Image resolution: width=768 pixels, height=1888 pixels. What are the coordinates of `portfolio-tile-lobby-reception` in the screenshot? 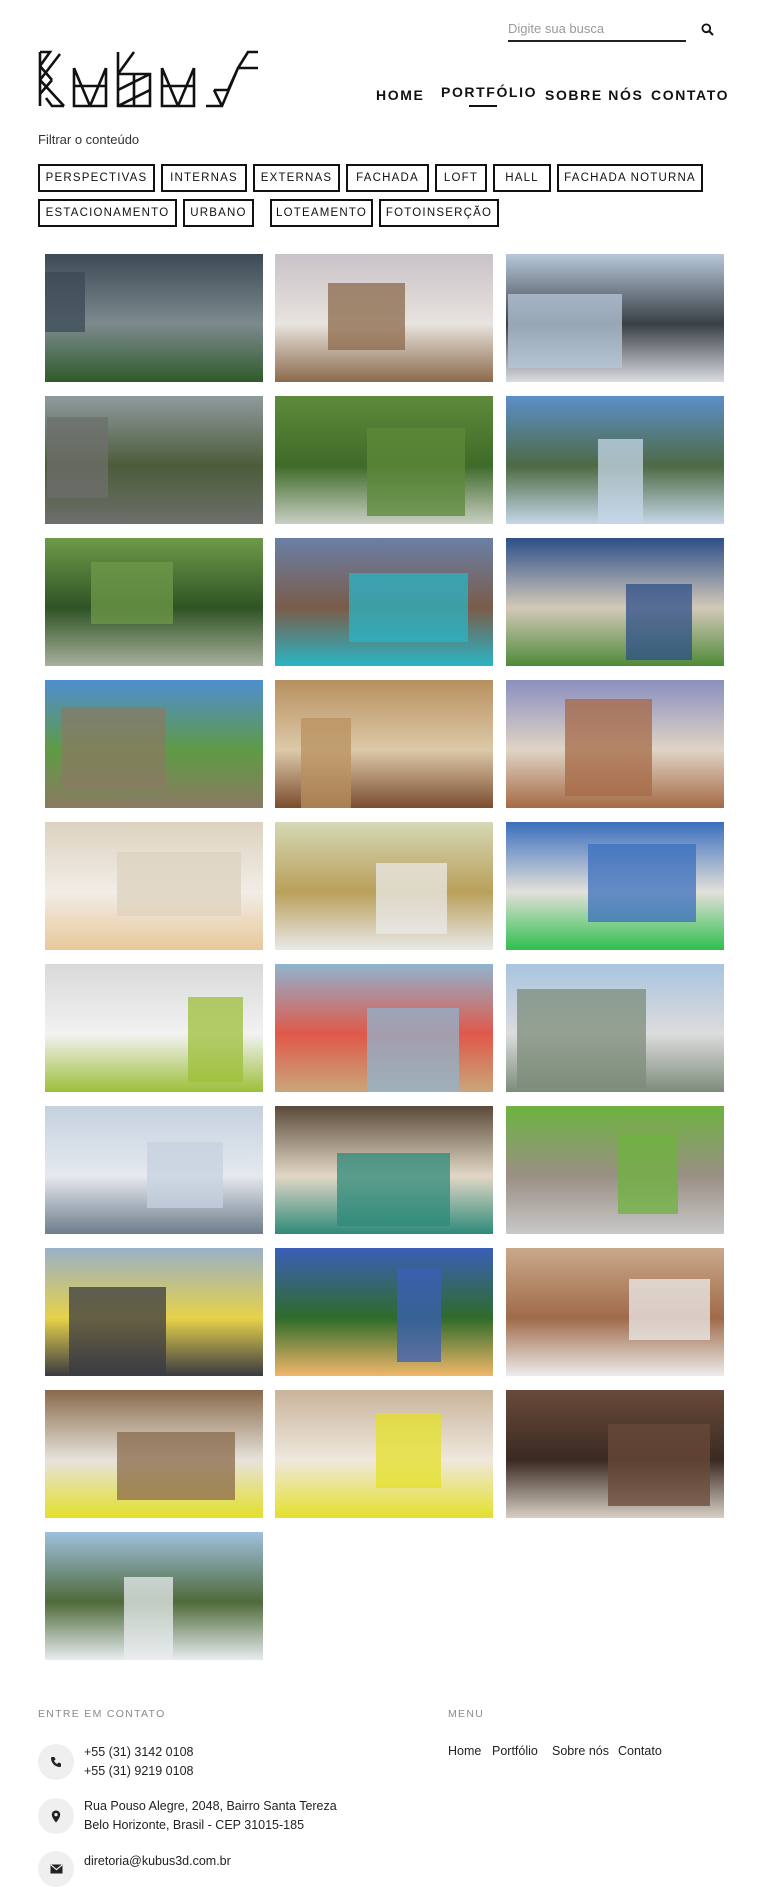 It's located at (615, 744).